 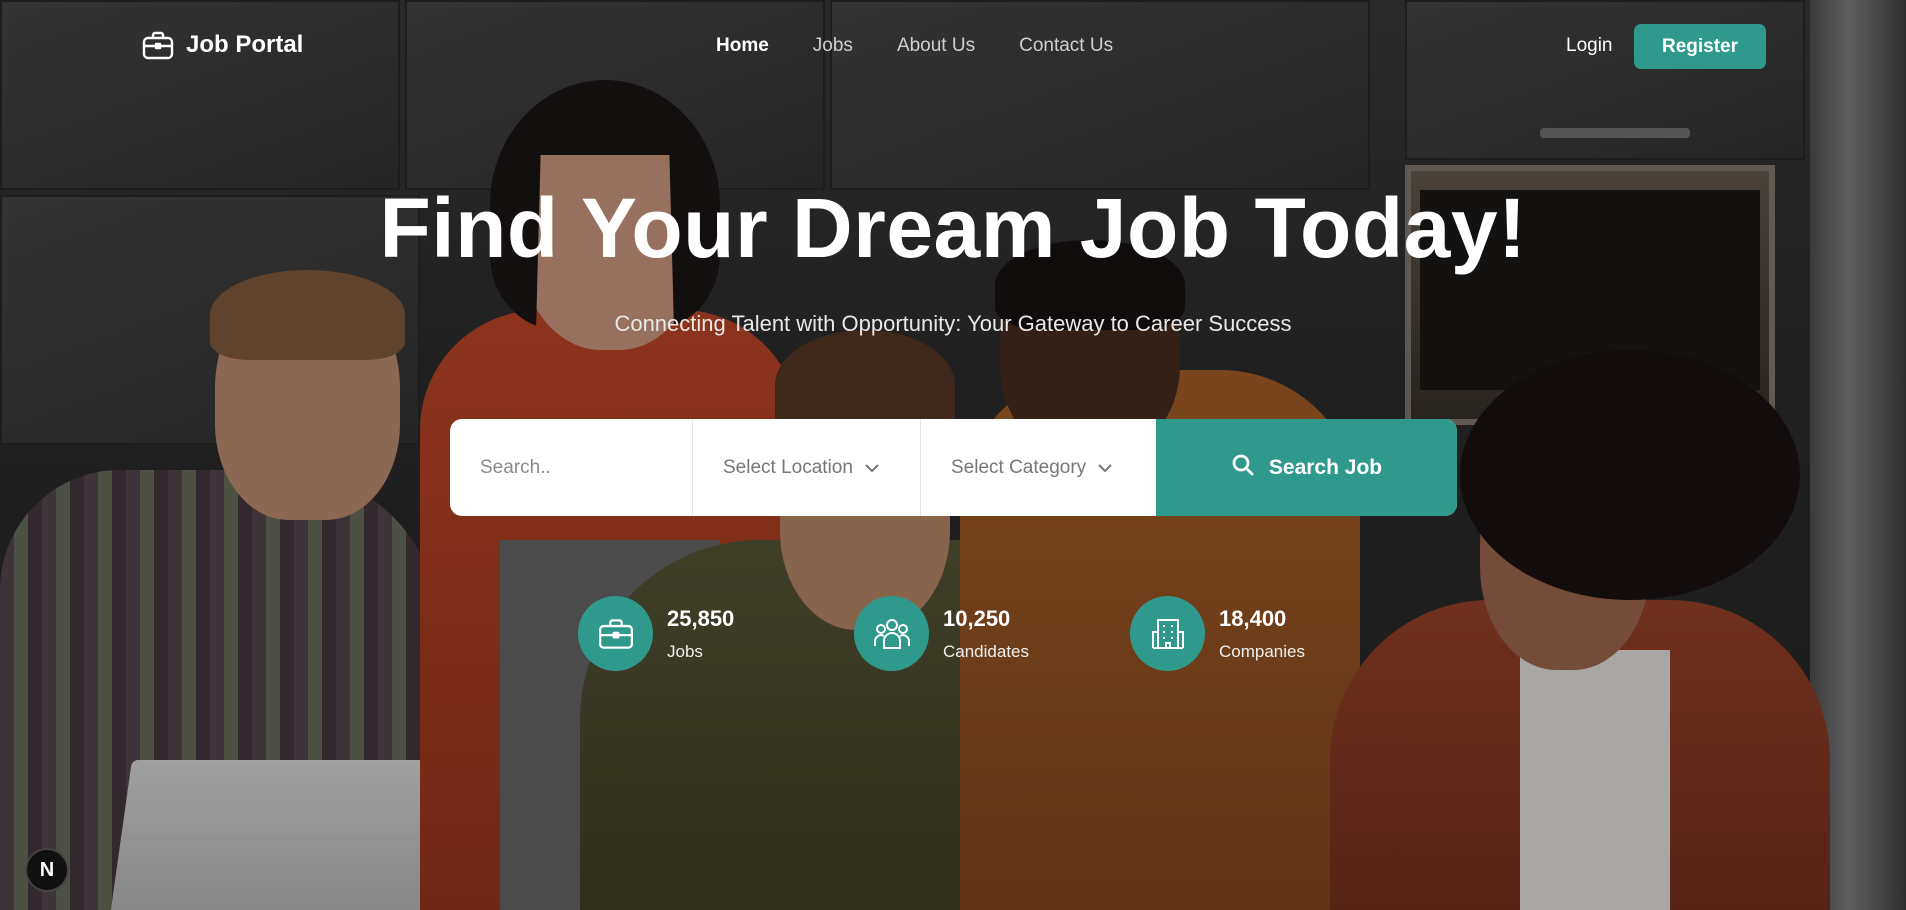 I want to click on category-select-label: Select Category, so click(x=1019, y=467).